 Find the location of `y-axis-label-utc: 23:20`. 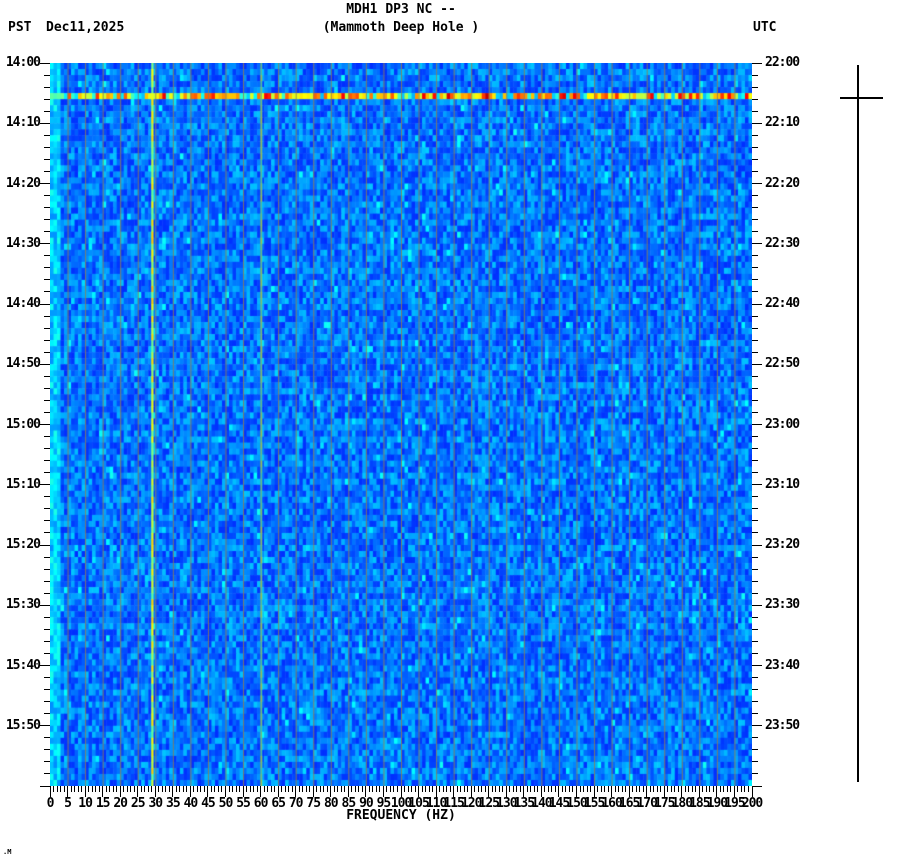

y-axis-label-utc: 23:20 is located at coordinates (782, 544).